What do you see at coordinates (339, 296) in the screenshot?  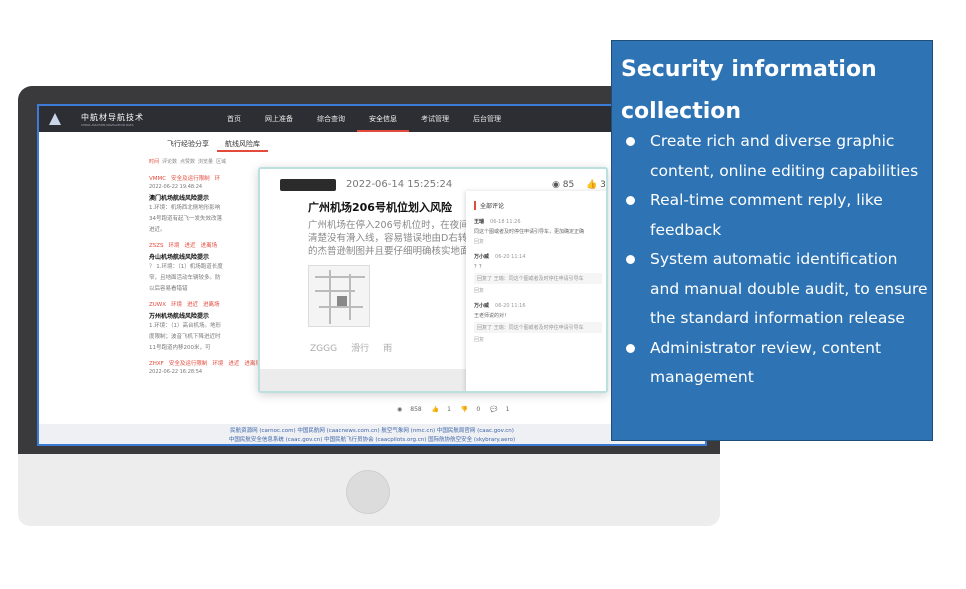 I see `airport-chart-image` at bounding box center [339, 296].